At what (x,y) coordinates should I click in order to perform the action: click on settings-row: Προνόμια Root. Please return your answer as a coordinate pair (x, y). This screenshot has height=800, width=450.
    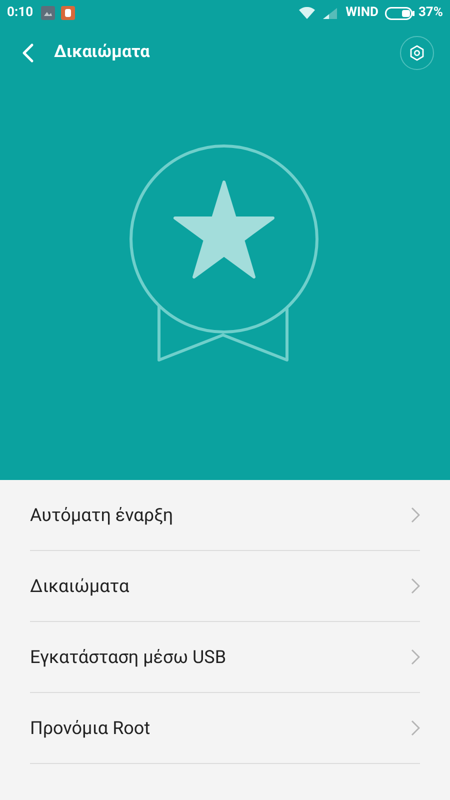
    Looking at the image, I should click on (225, 728).